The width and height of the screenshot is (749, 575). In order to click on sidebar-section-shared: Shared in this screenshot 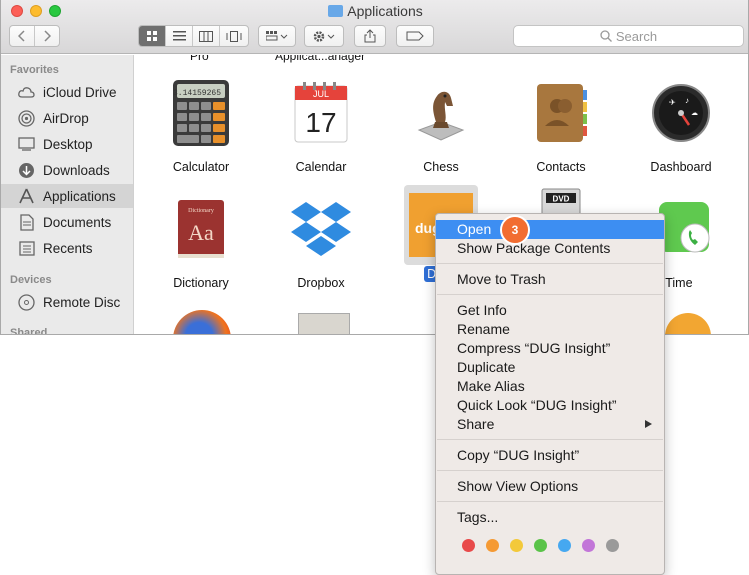, I will do `click(29, 331)`.